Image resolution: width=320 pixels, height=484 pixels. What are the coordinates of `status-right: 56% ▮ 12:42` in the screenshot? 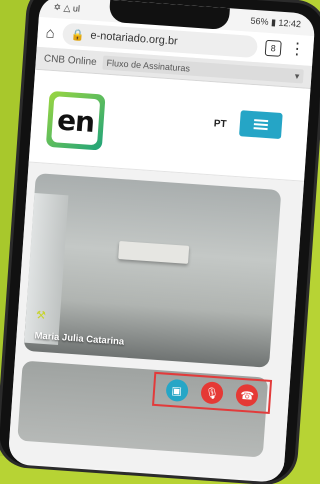 It's located at (276, 22).